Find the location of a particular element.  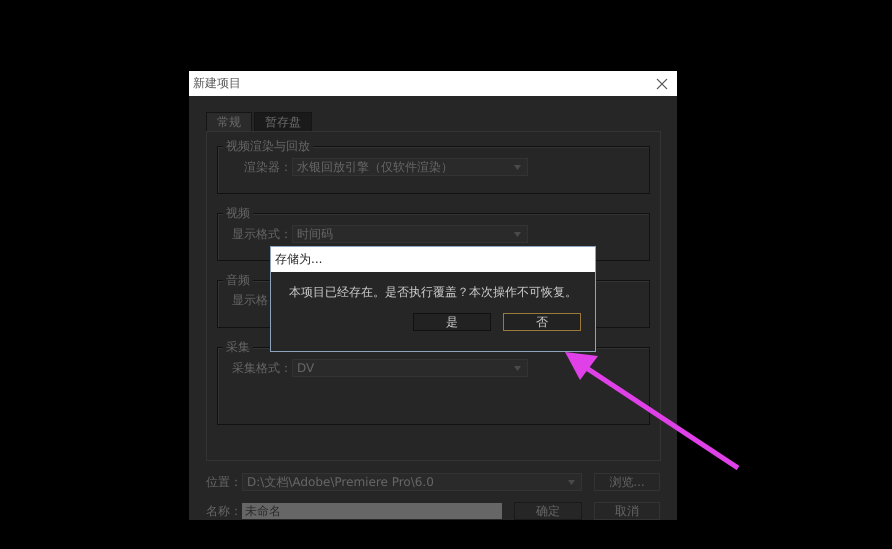

field-label: 渲染器： is located at coordinates (268, 167).